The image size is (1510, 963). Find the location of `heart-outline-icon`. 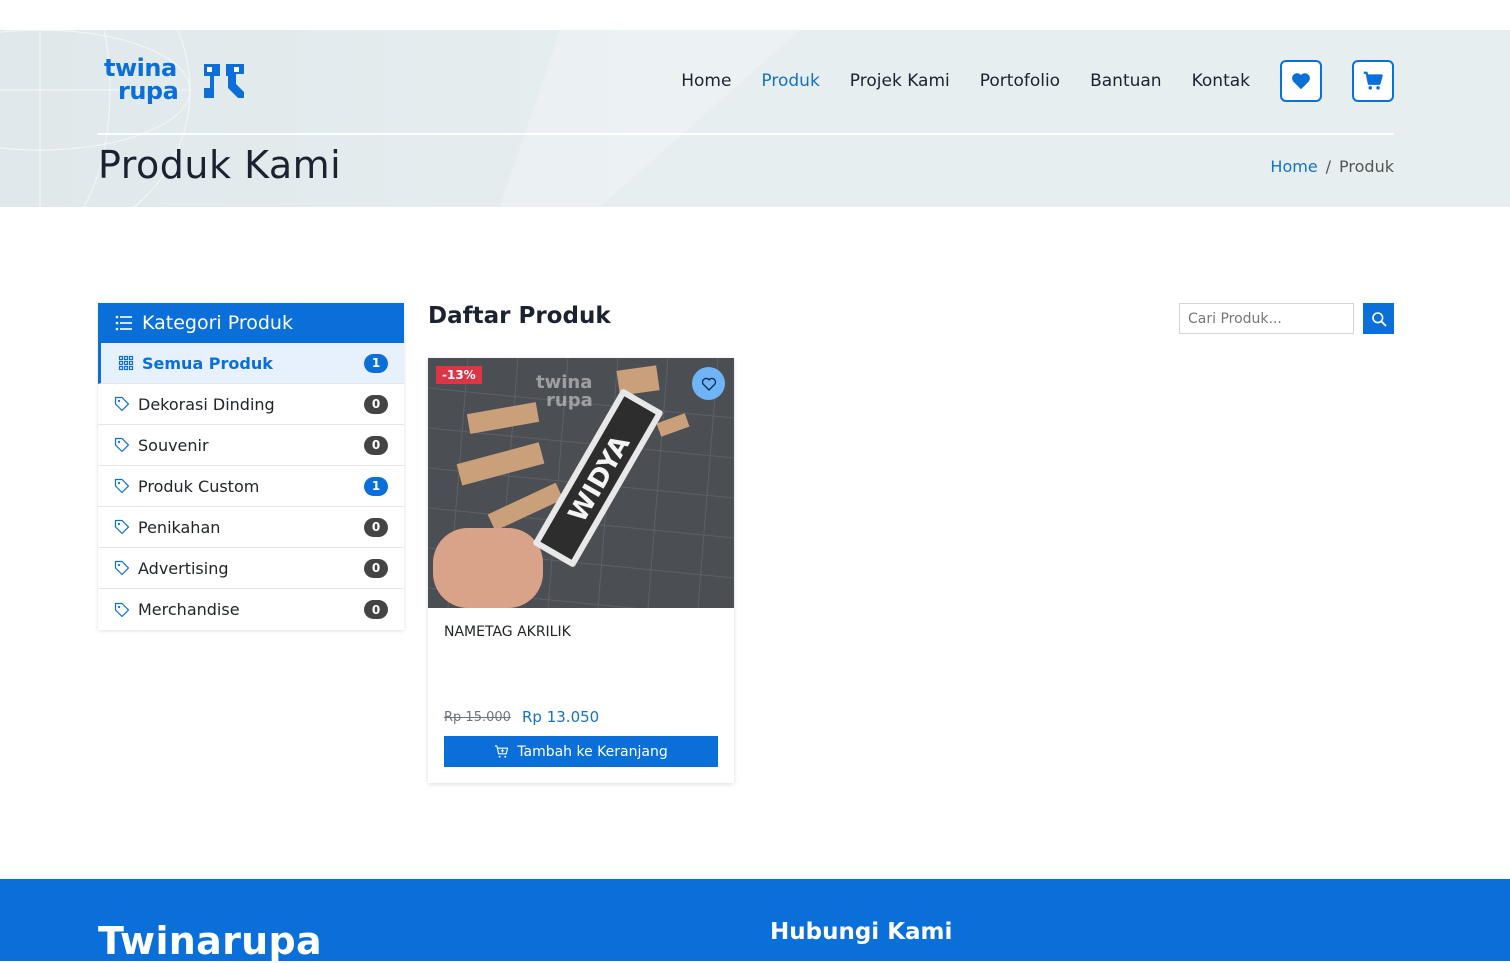

heart-outline-icon is located at coordinates (708, 384).